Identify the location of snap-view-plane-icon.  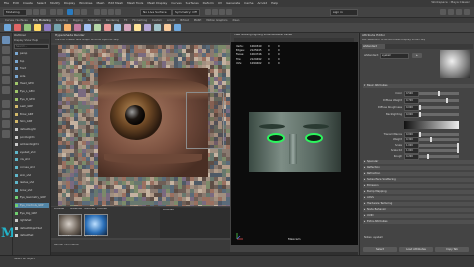
(118, 12).